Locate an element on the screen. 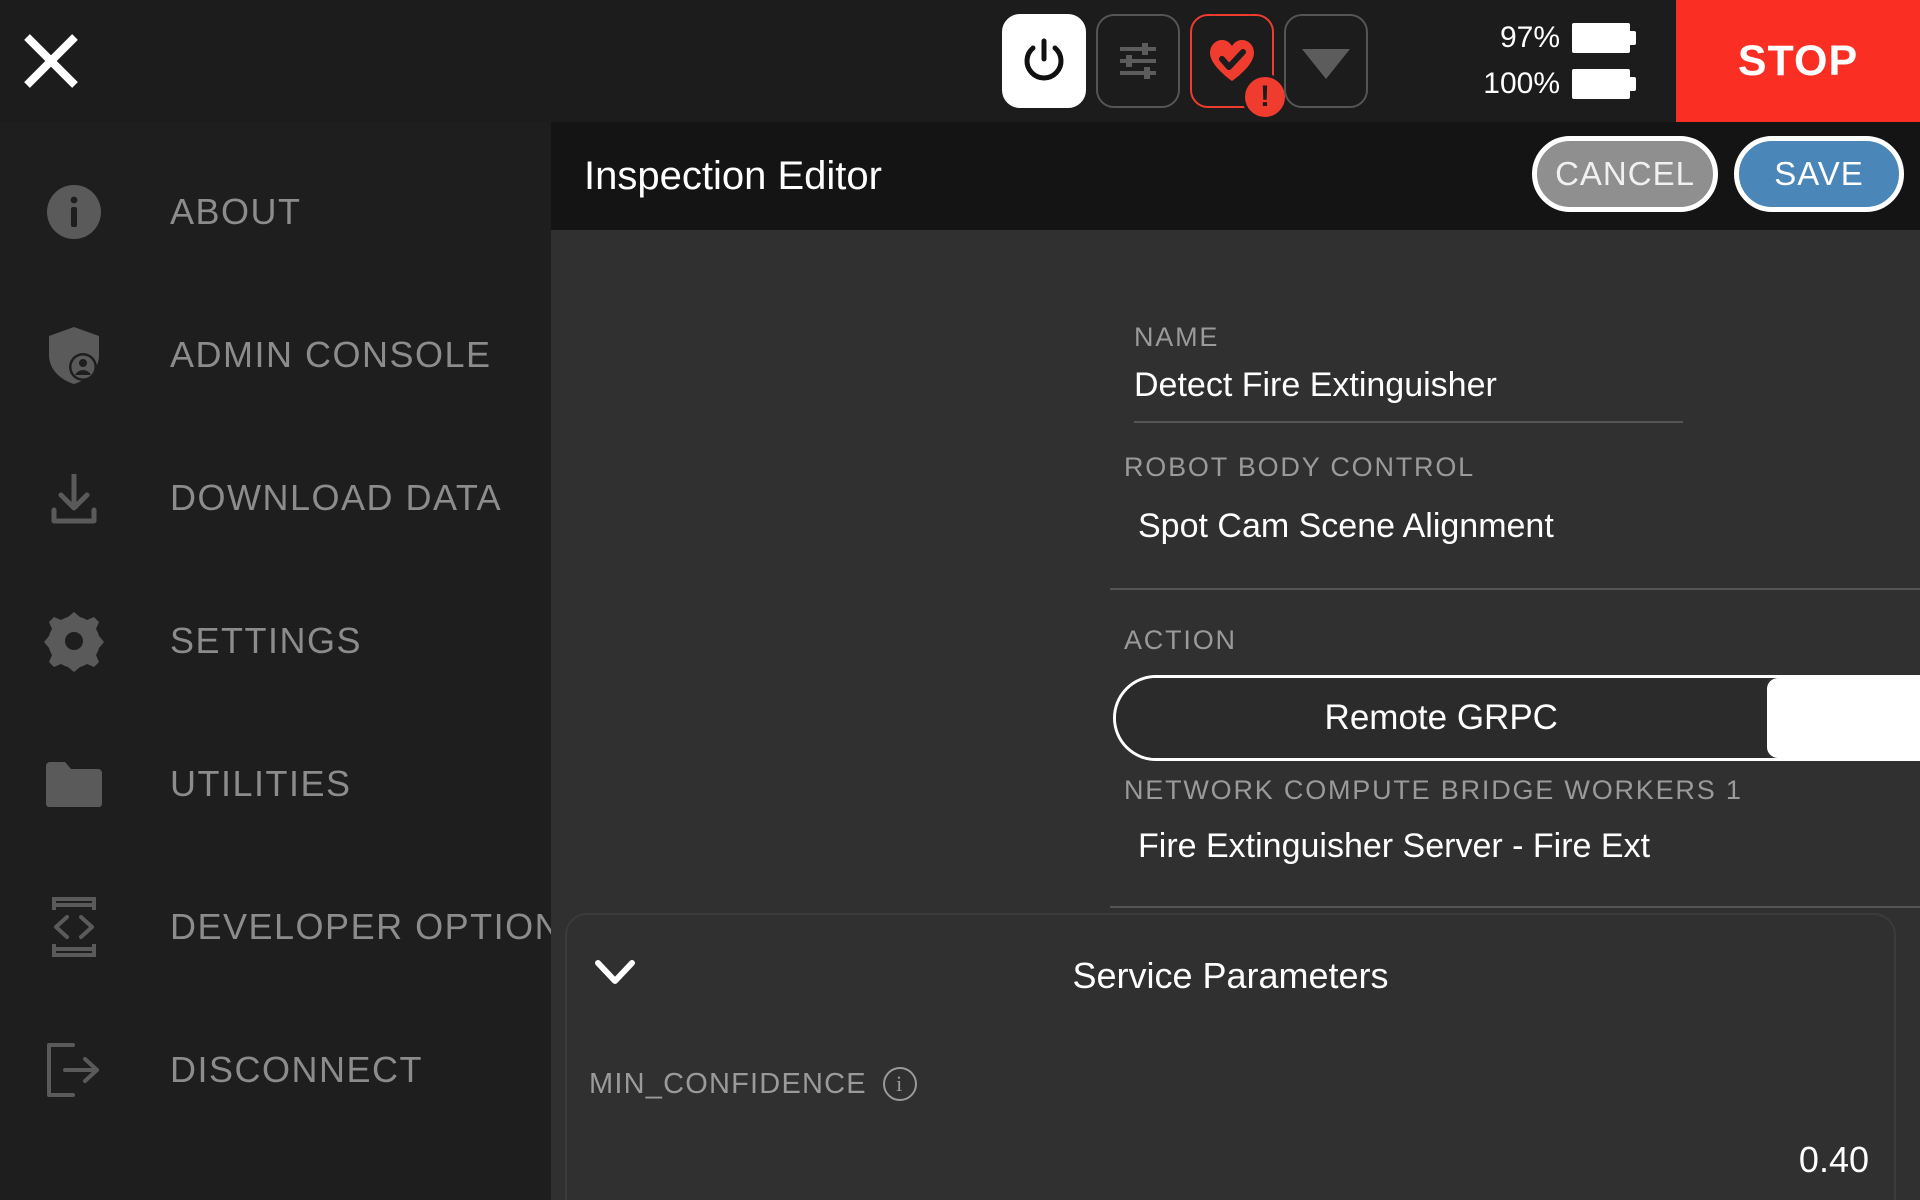 This screenshot has height=1200, width=1920. sidebar-item-admin-console: ADMIN CONSOLE is located at coordinates (275, 354).